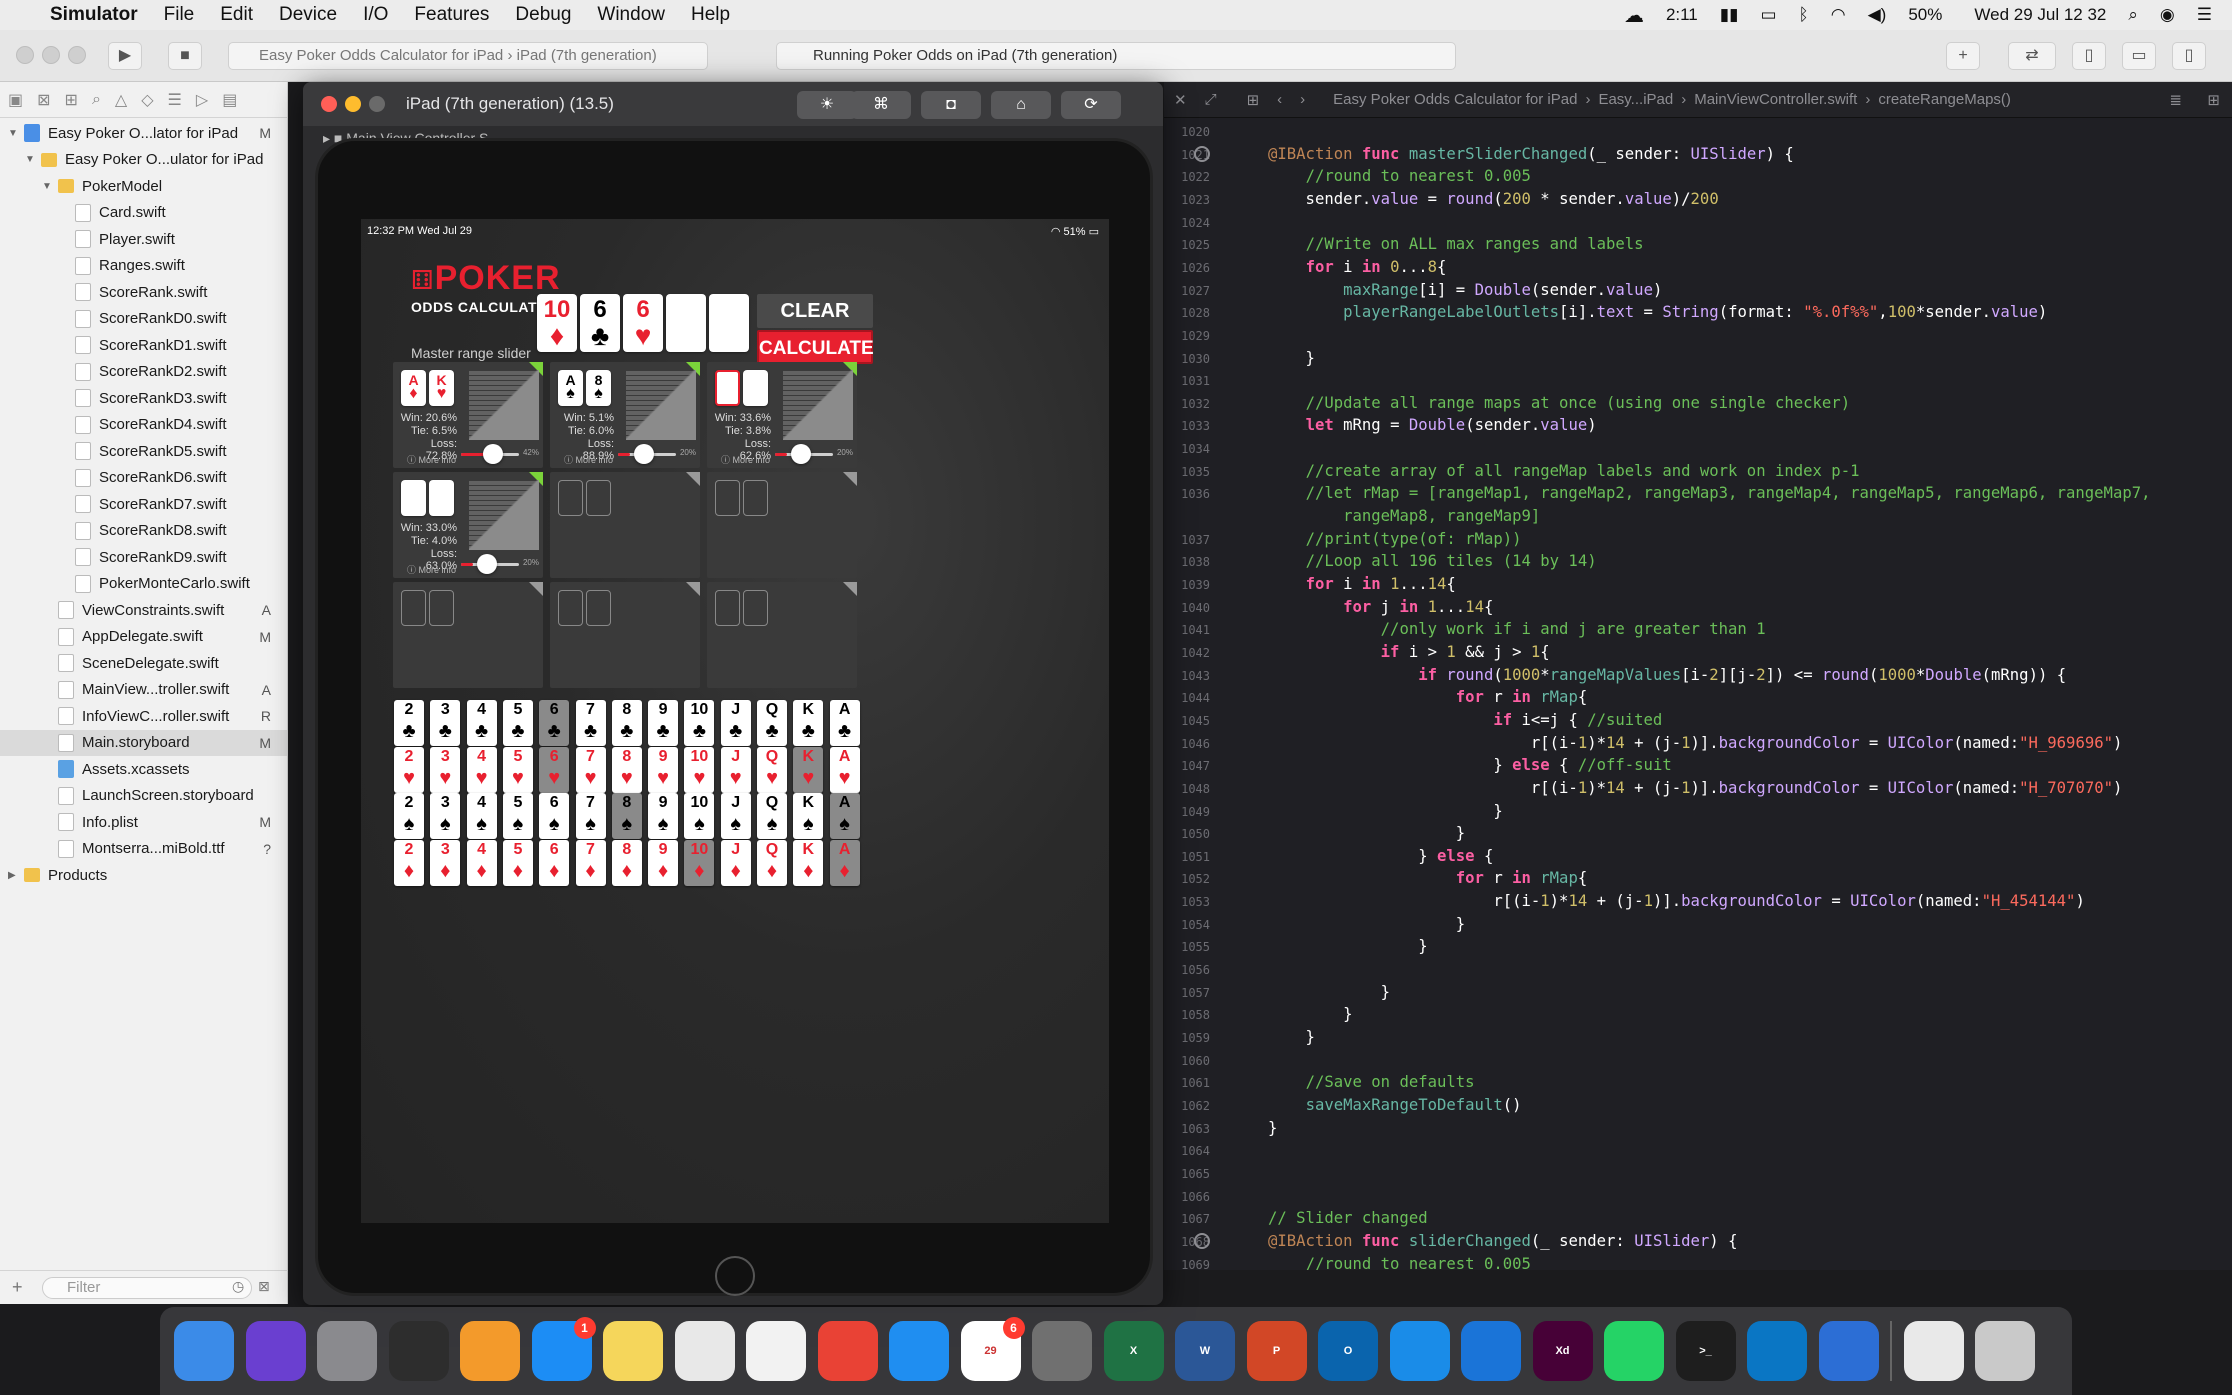 The height and width of the screenshot is (1395, 2232). Describe the element at coordinates (808, 863) in the screenshot. I see `deck-card: K ♦` at that location.